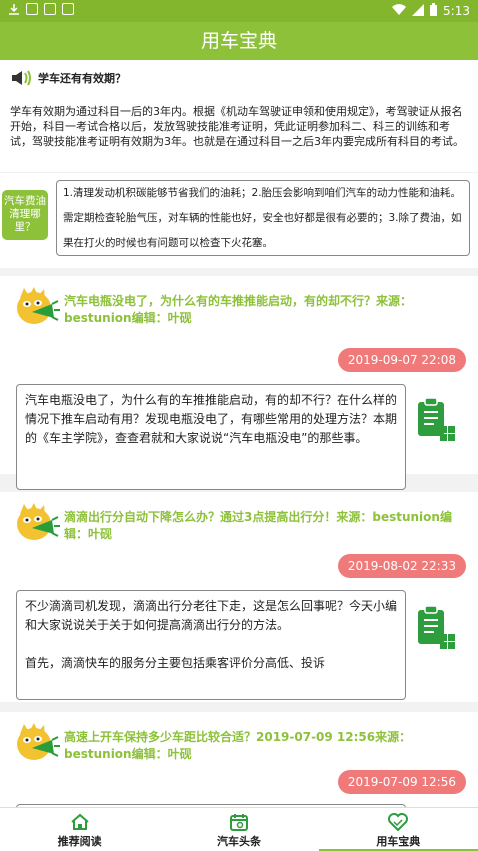 This screenshot has width=478, height=851. What do you see at coordinates (398, 822) in the screenshot?
I see `heart-icon` at bounding box center [398, 822].